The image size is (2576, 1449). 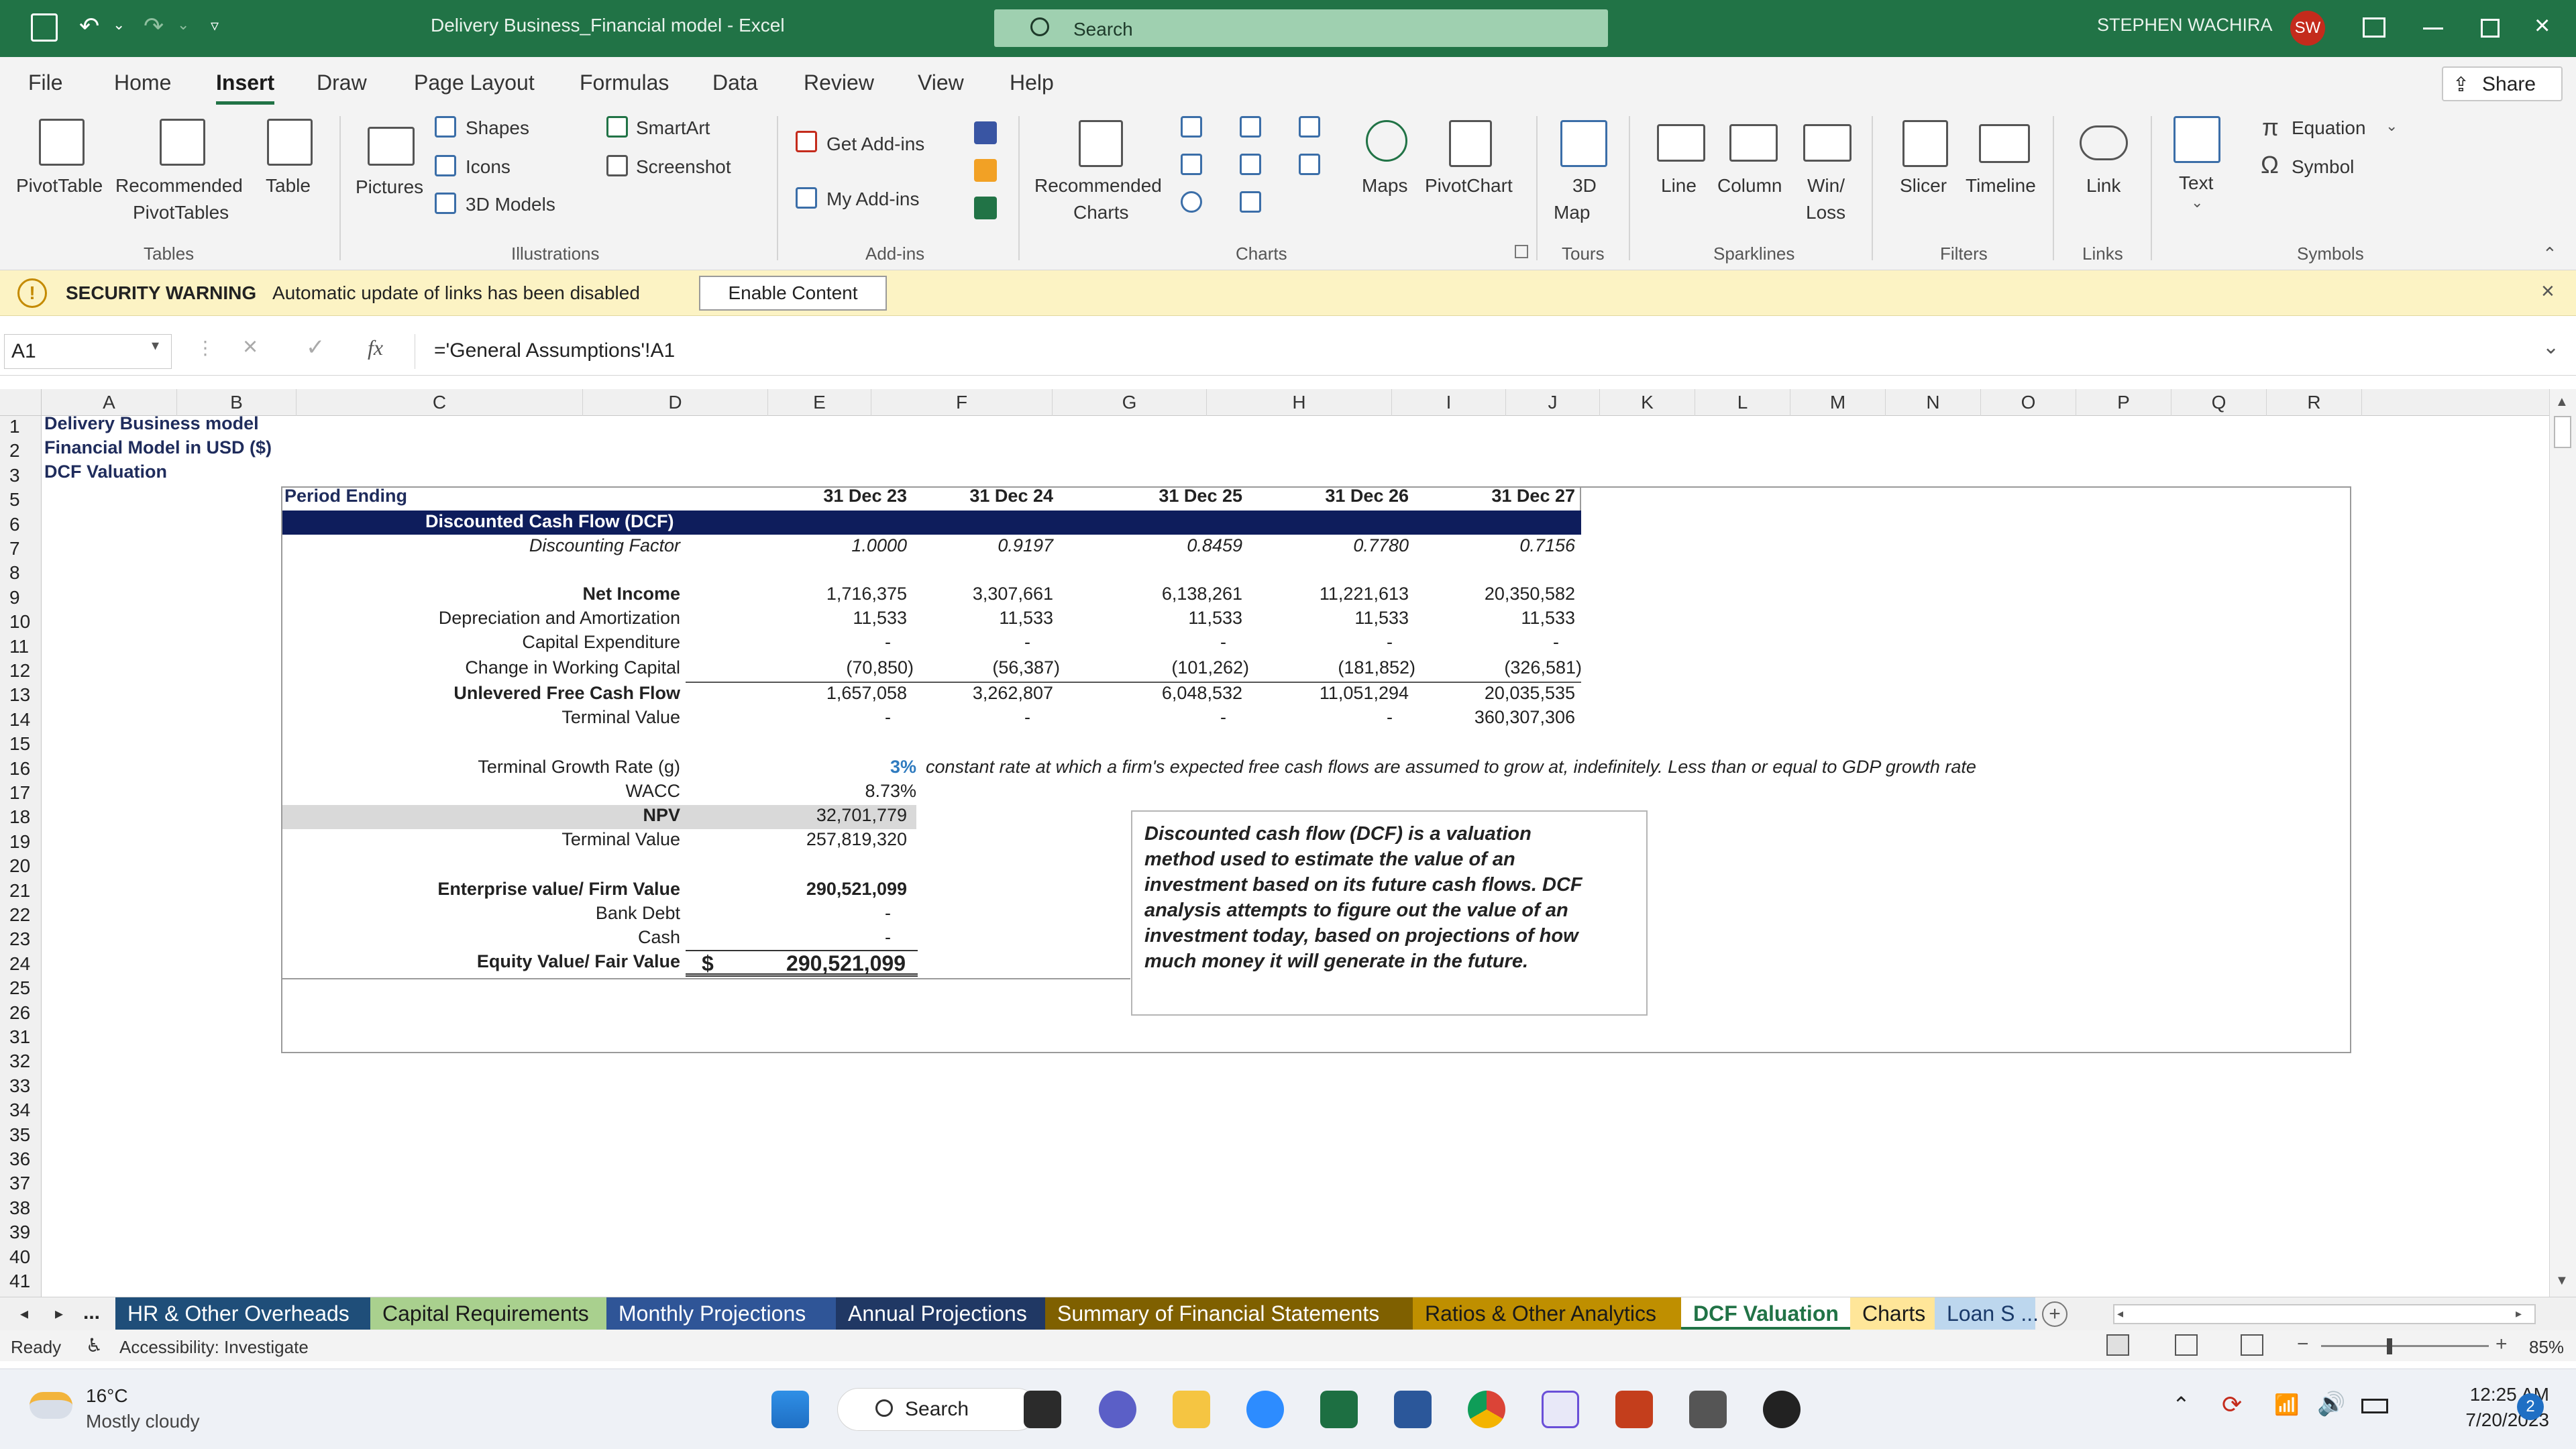 What do you see at coordinates (1250, 127) in the screenshot?
I see `hierarchy-chart-icon` at bounding box center [1250, 127].